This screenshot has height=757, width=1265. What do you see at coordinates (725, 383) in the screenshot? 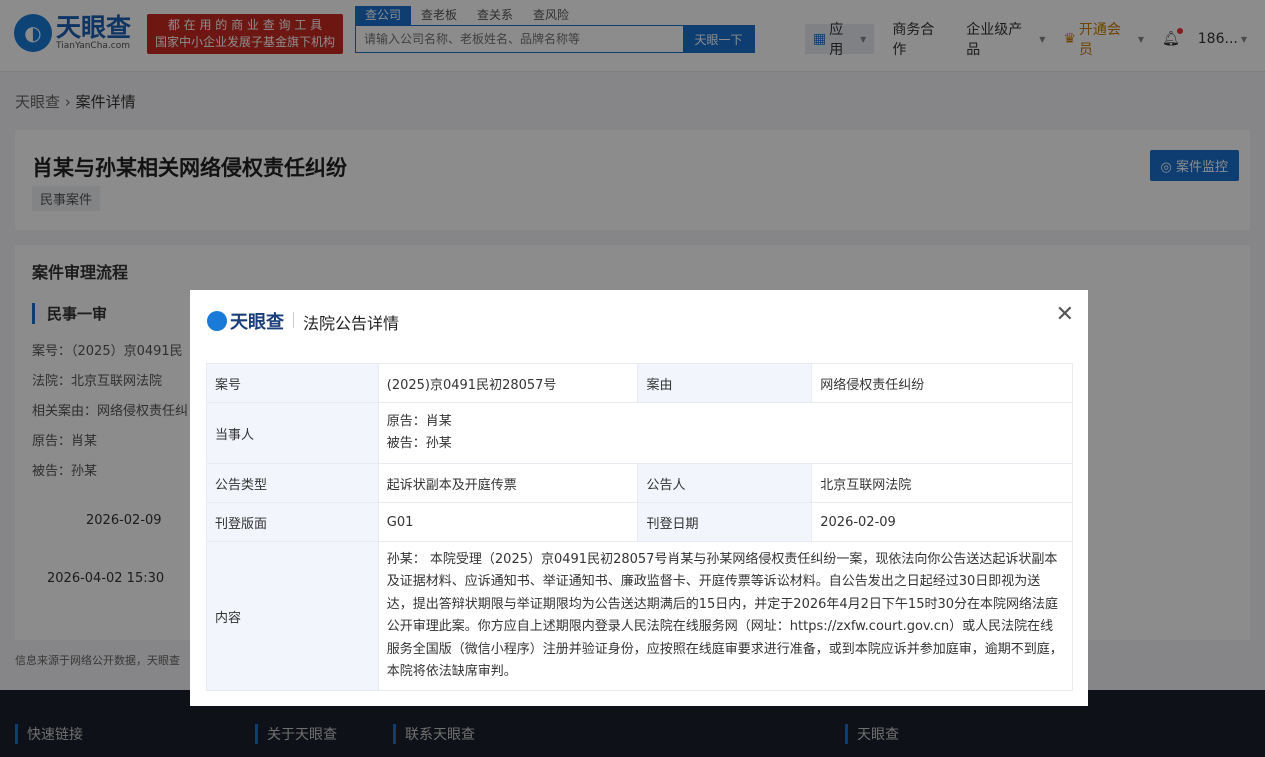
I see `label-cause: 案由` at bounding box center [725, 383].